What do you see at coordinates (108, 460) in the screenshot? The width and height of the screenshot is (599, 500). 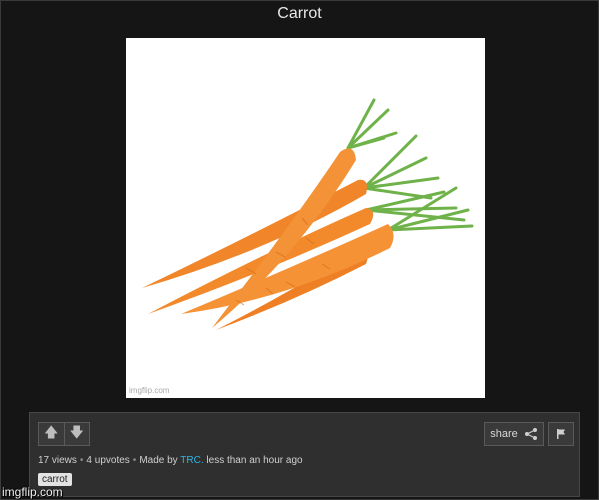 I see `upvotes-count: 4 upvotes` at bounding box center [108, 460].